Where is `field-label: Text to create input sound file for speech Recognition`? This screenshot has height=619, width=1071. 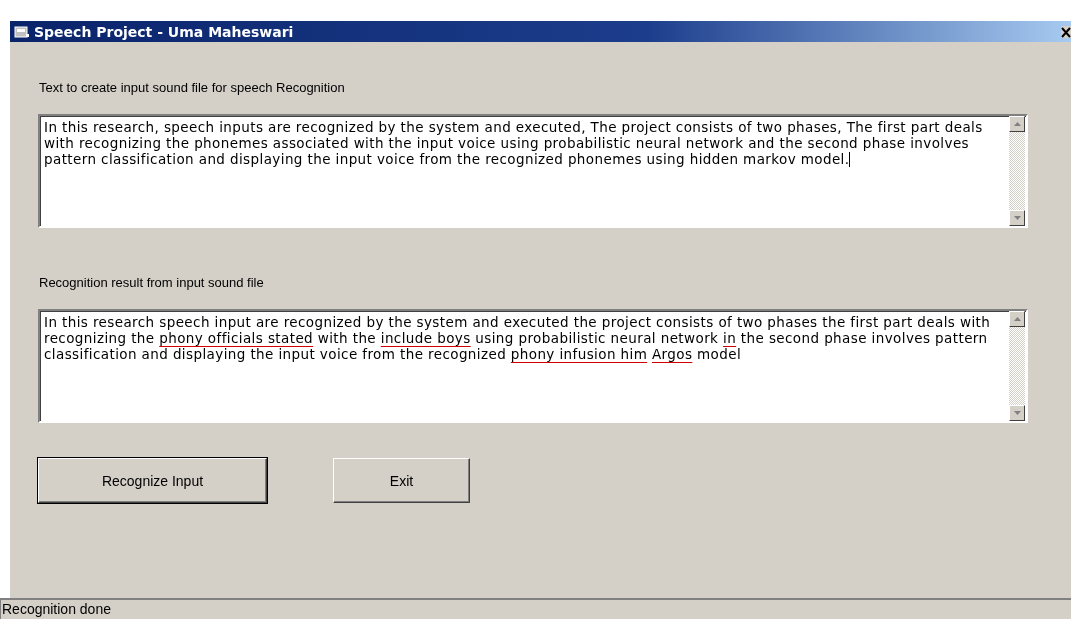 field-label: Text to create input sound file for speech Recognition is located at coordinates (192, 88).